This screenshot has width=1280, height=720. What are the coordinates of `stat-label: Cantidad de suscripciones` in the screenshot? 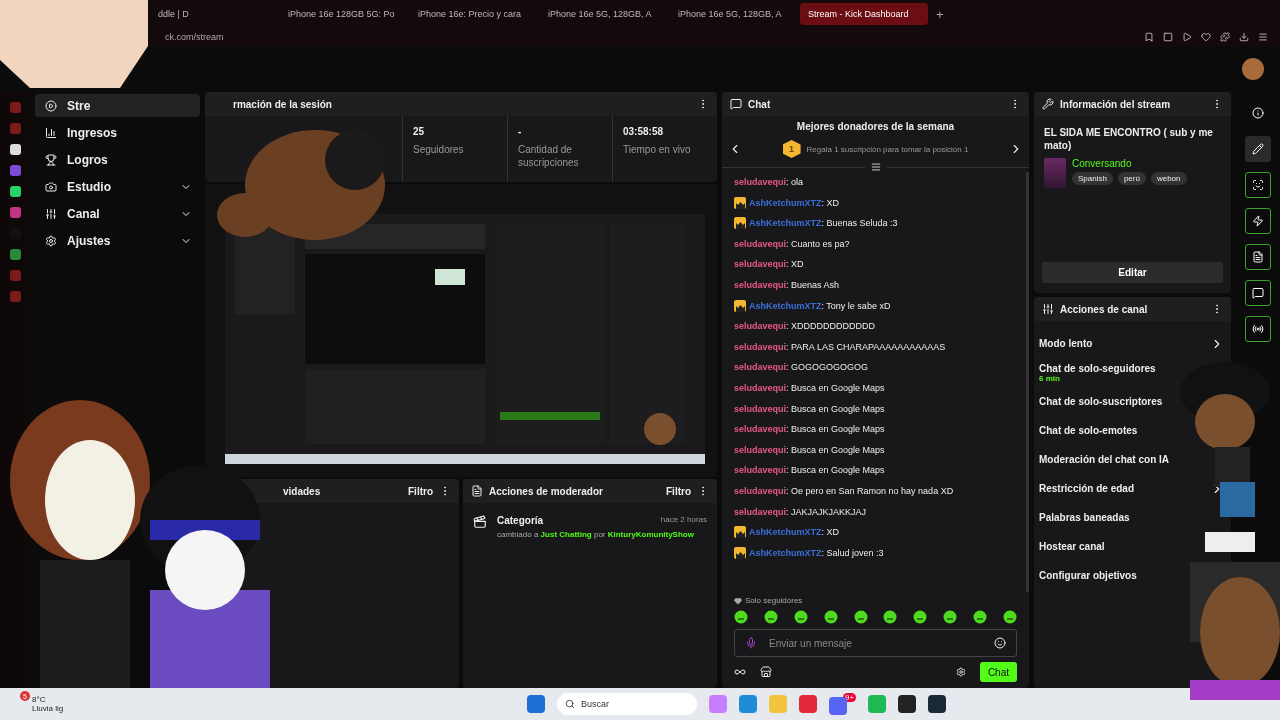 It's located at (549, 156).